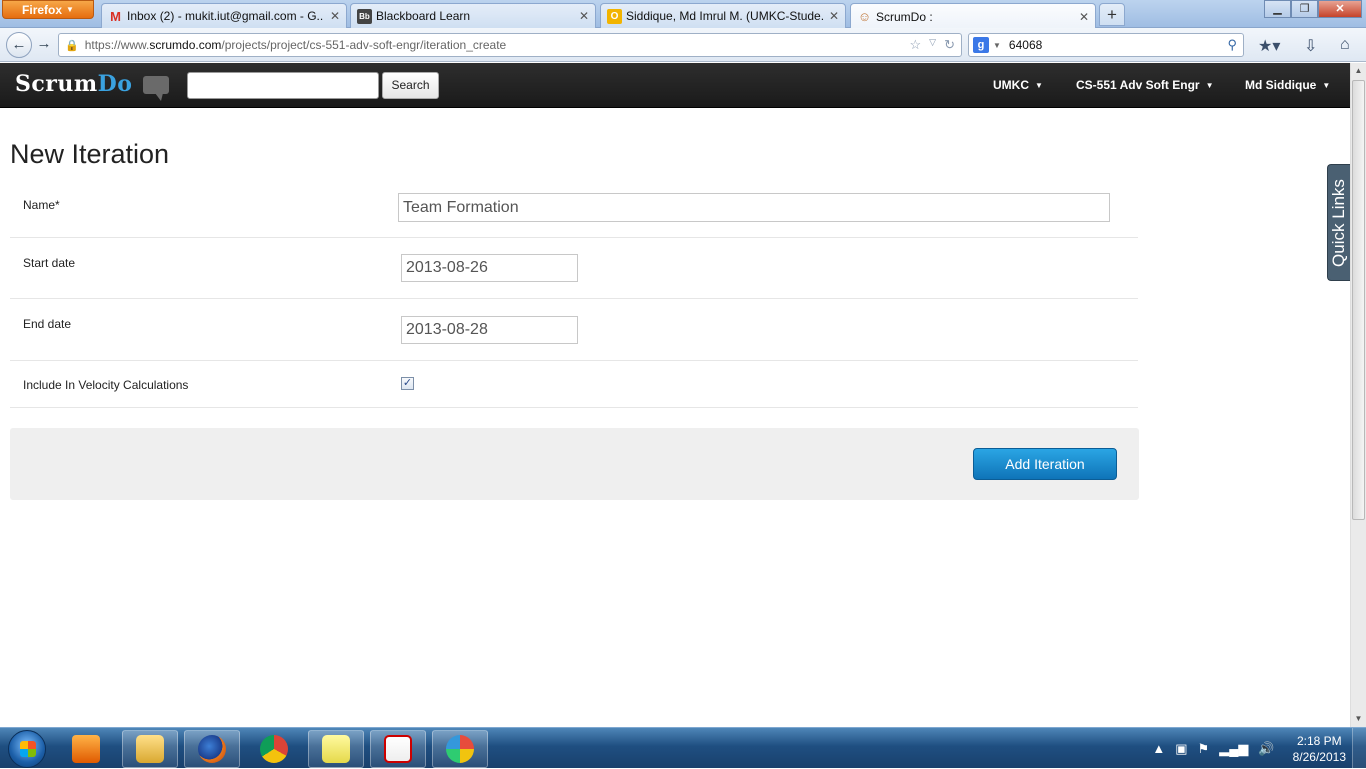  I want to click on start-date-row: Start date 2013-08-26, so click(574, 268).